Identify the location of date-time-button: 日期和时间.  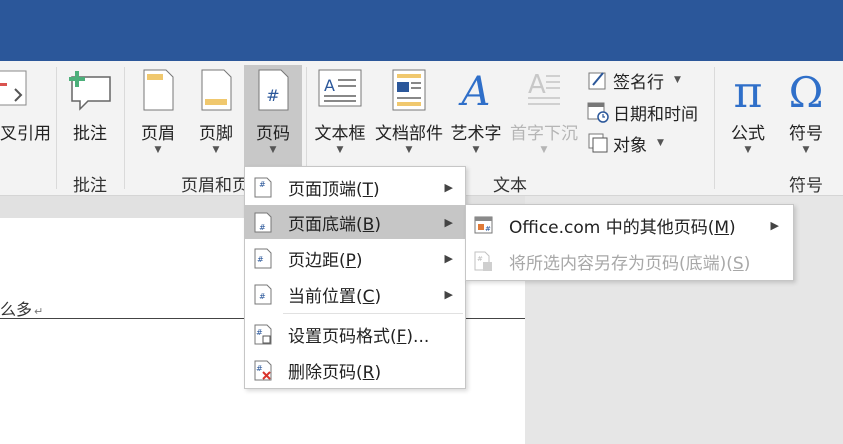
(642, 112).